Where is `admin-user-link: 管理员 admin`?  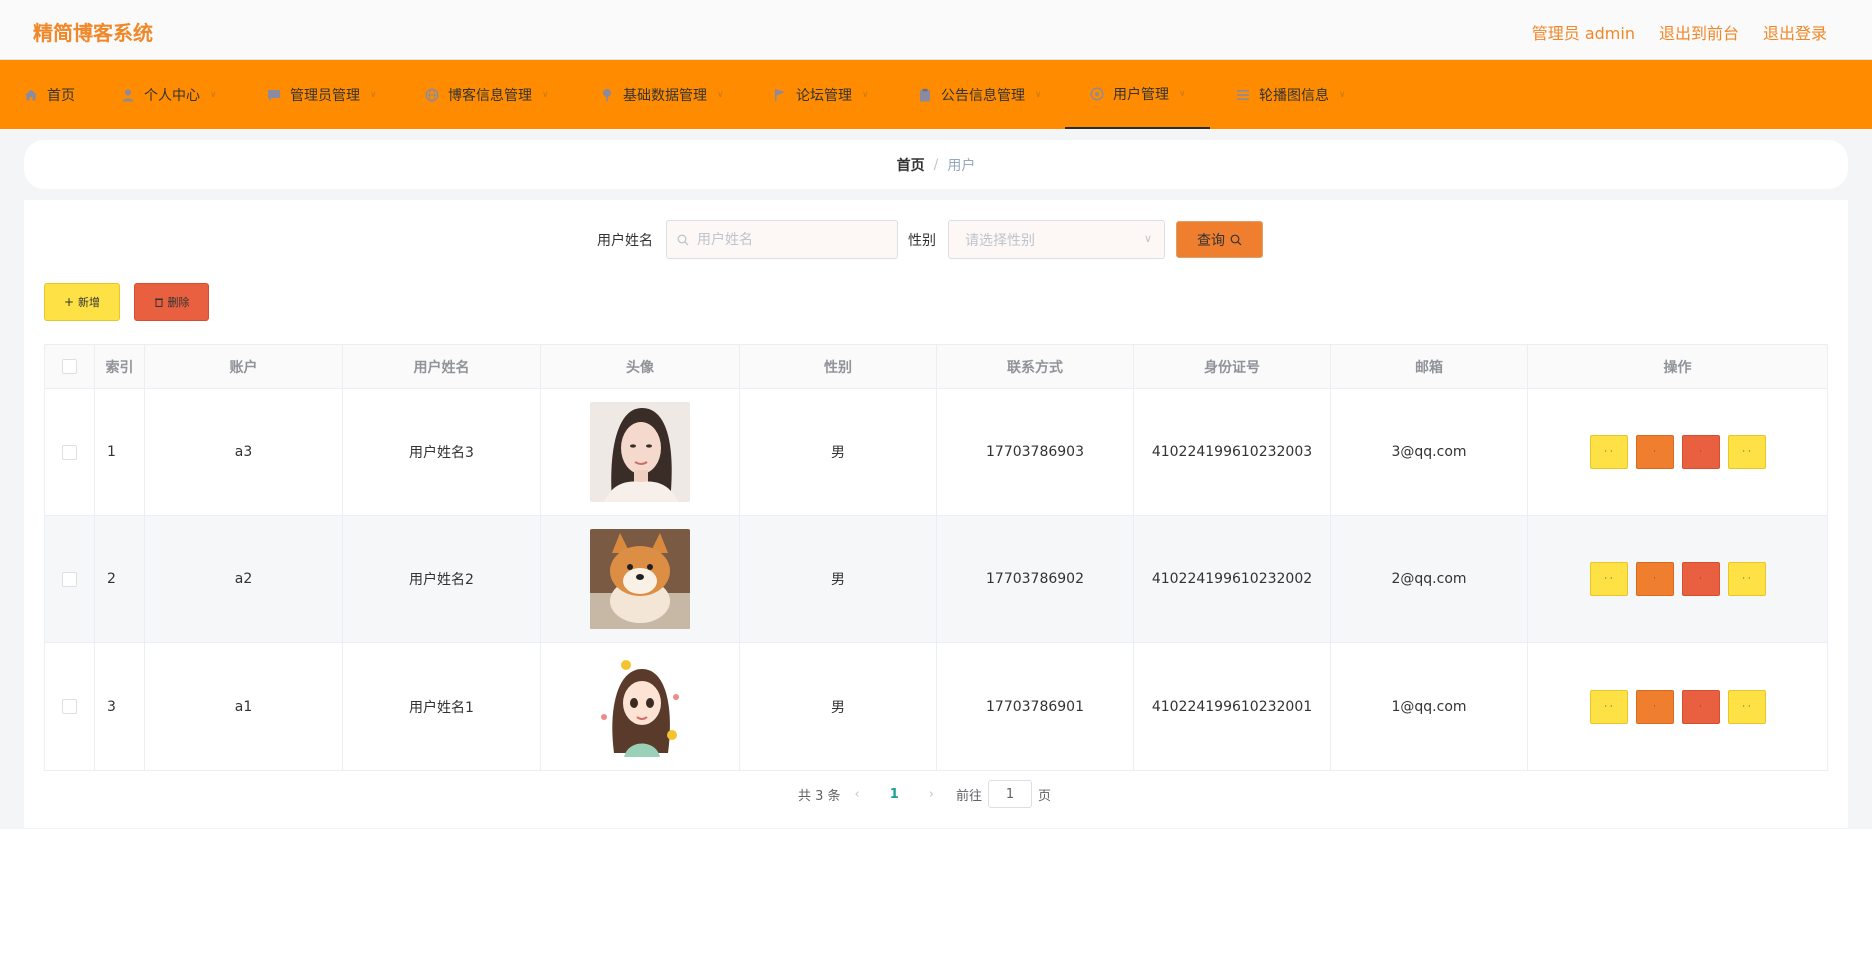
admin-user-link: 管理员 admin is located at coordinates (1583, 32).